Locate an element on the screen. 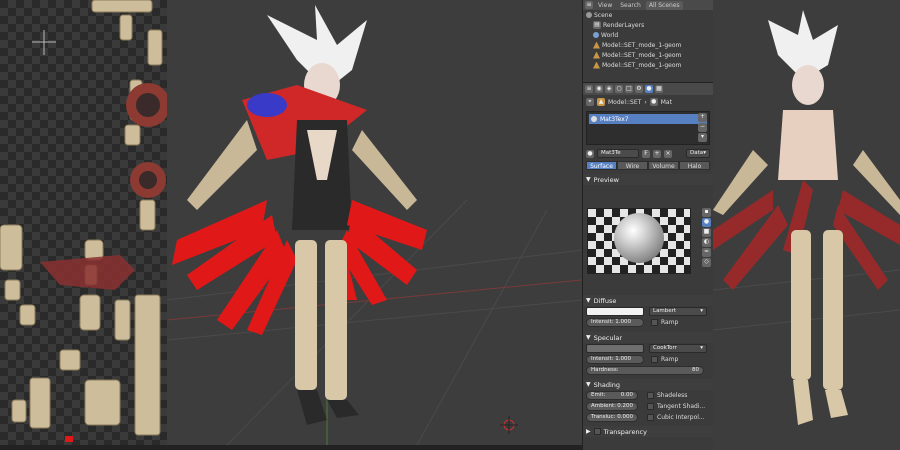 This screenshot has width=900, height=450. material-tab-icon: ● is located at coordinates (649, 89).